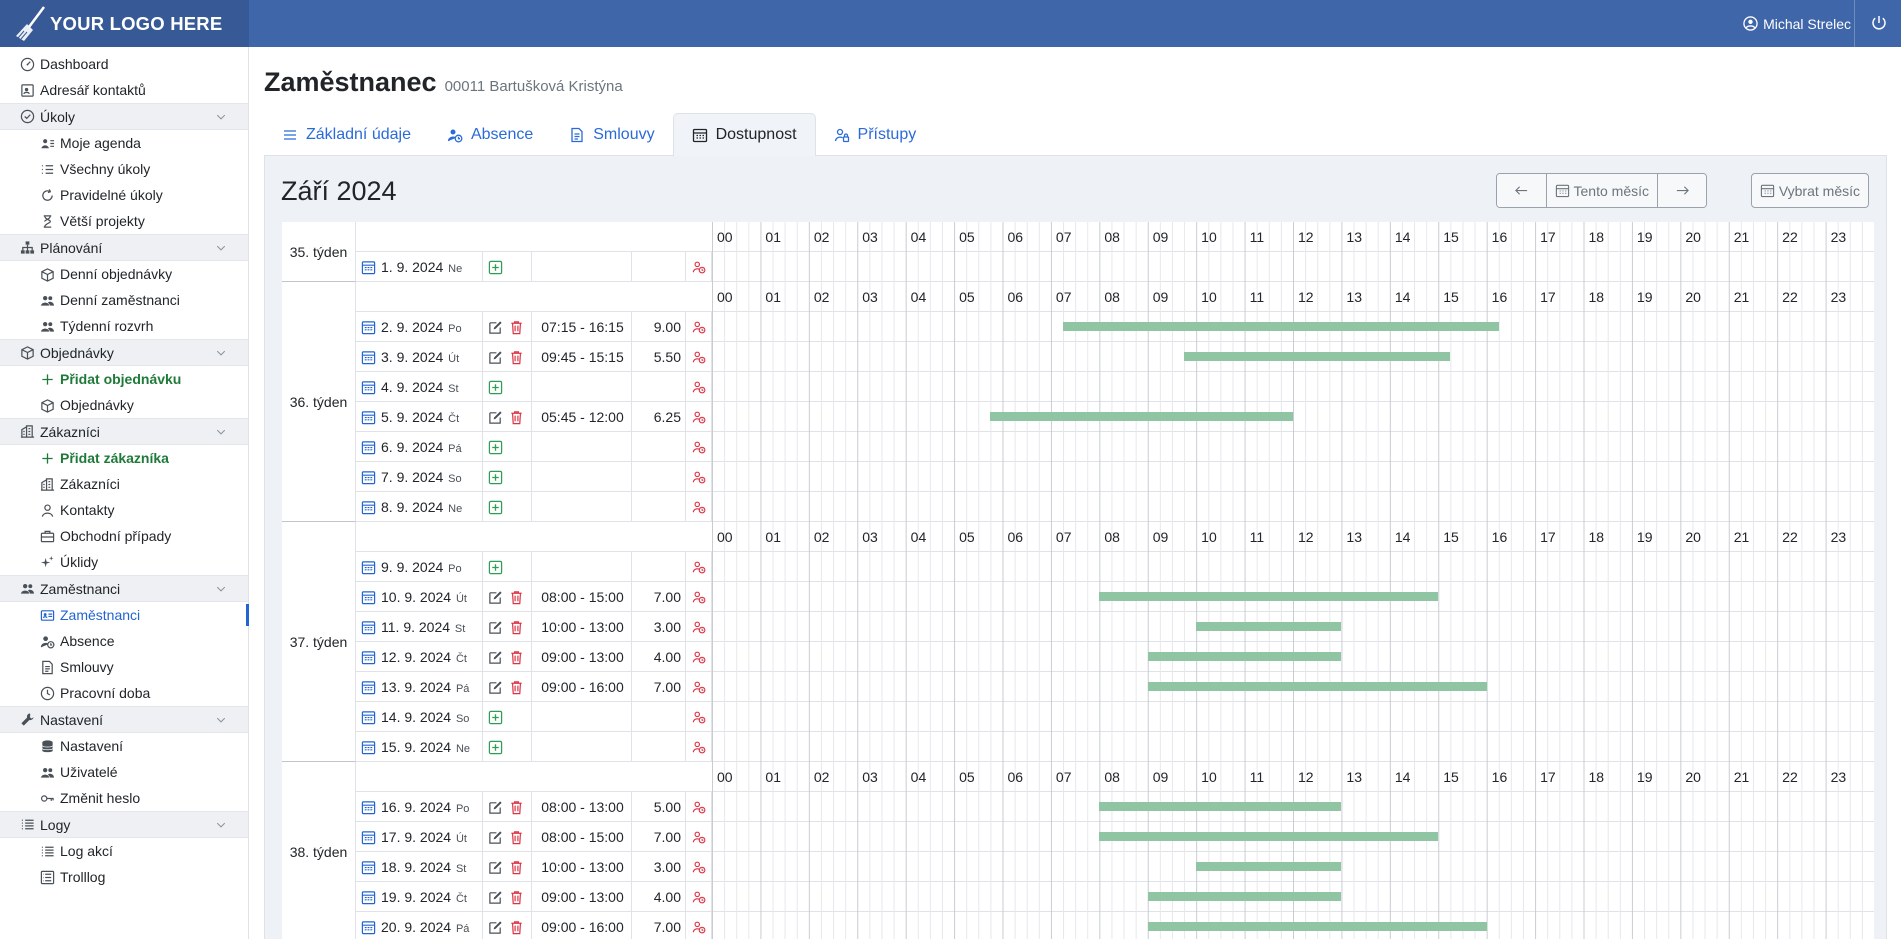 Image resolution: width=1901 pixels, height=939 pixels. Describe the element at coordinates (124, 116) in the screenshot. I see `sidebar-group-sidebar-item-úkoly: Úkoly` at that location.